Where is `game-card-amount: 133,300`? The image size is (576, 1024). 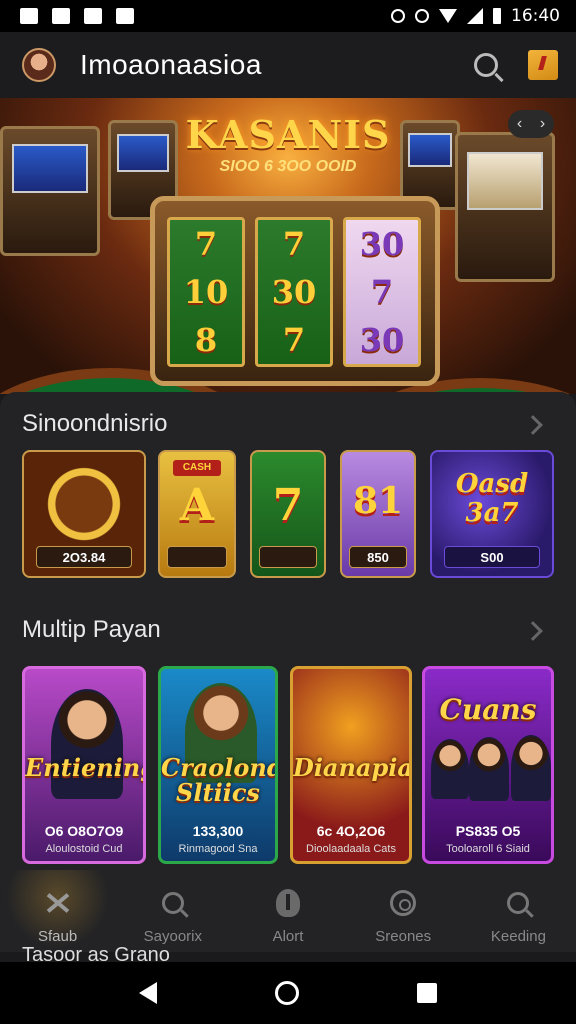
game-card-amount: 133,300 is located at coordinates (218, 831).